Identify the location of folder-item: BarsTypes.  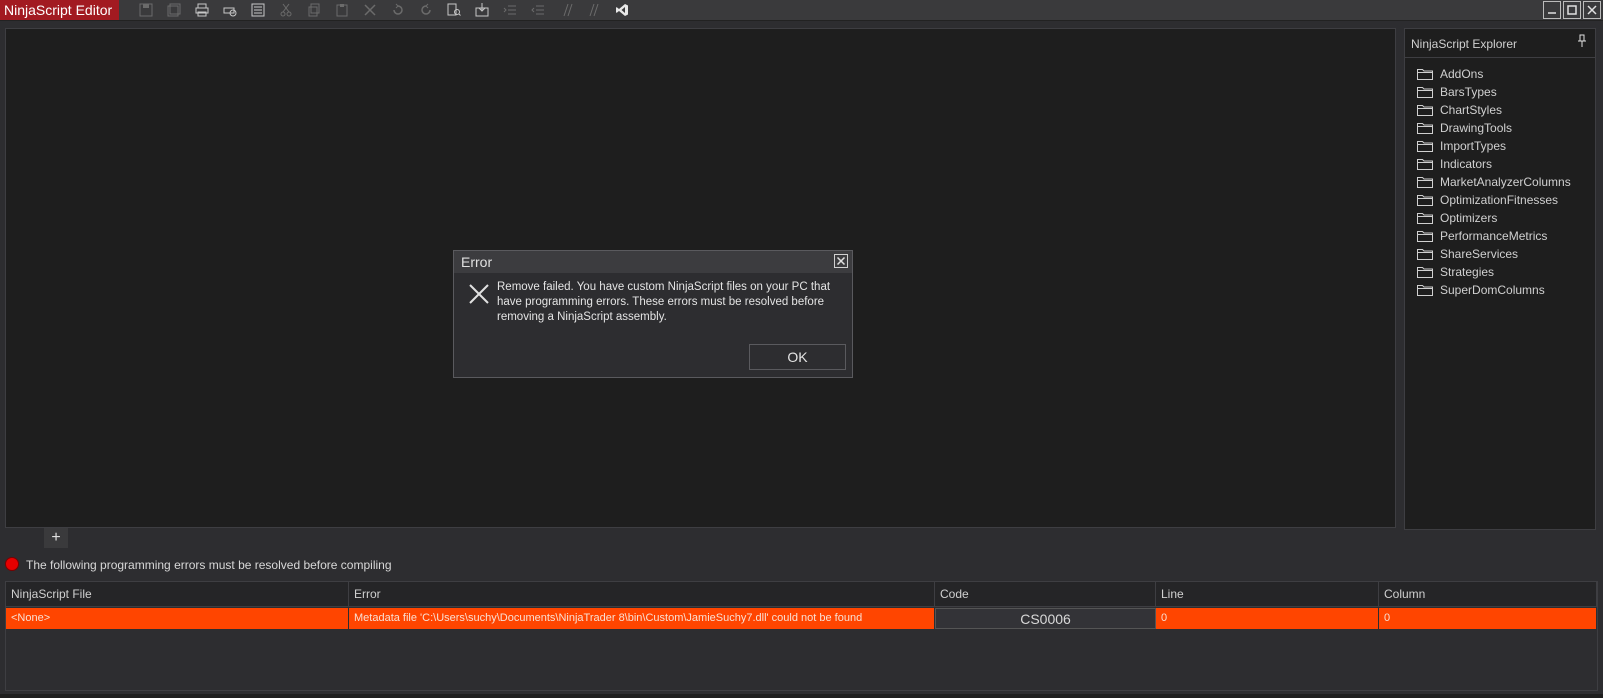
(1494, 92).